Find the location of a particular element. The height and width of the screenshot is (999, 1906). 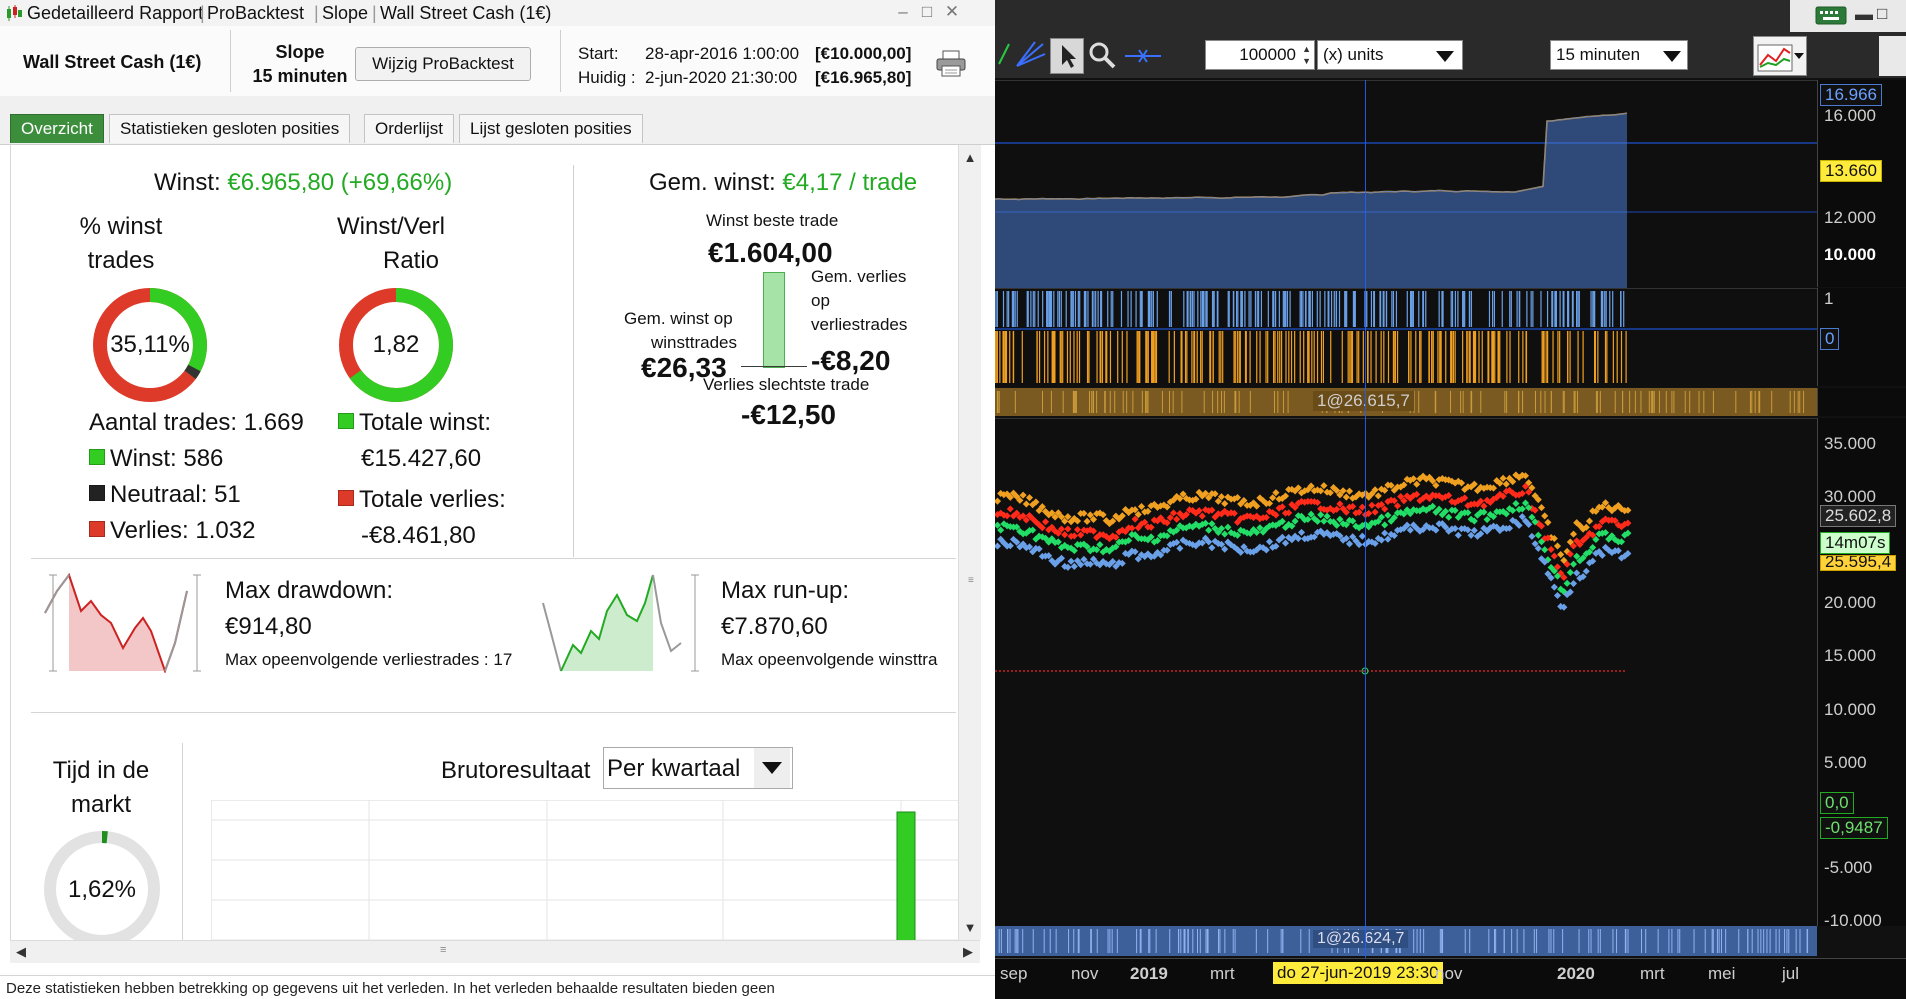

win-count: 586 is located at coordinates (203, 458).